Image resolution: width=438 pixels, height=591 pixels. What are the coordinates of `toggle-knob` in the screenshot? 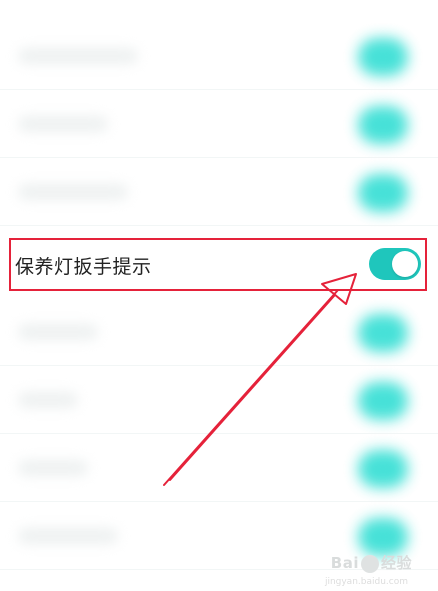 It's located at (405, 264).